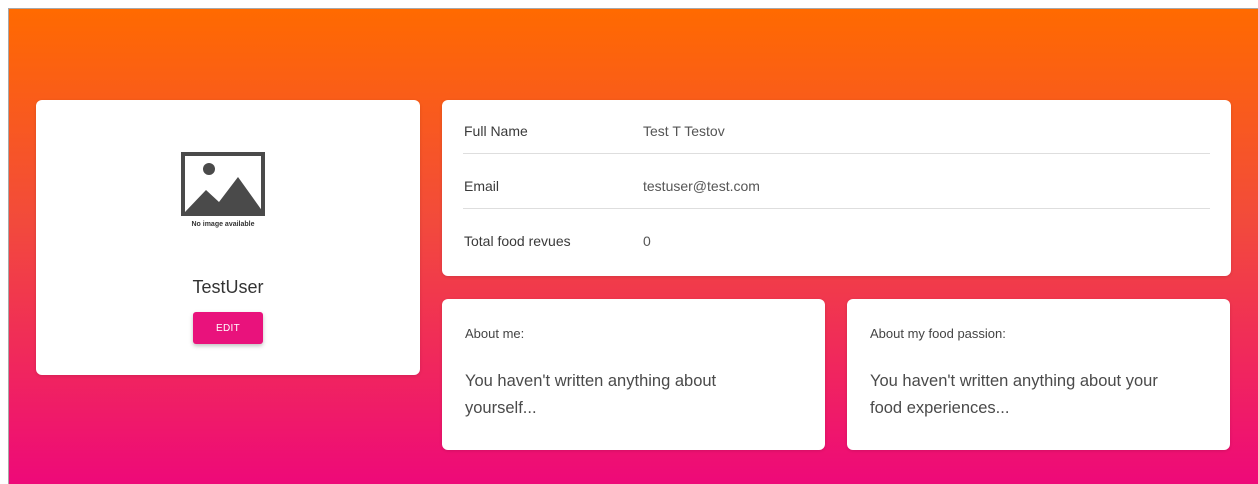 Image resolution: width=1258 pixels, height=484 pixels. Describe the element at coordinates (836, 182) in the screenshot. I see `email-row: Email testuser@test.com` at that location.